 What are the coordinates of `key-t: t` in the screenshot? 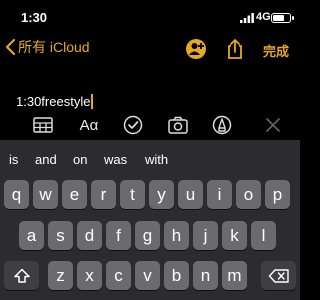 It's located at (132, 194).